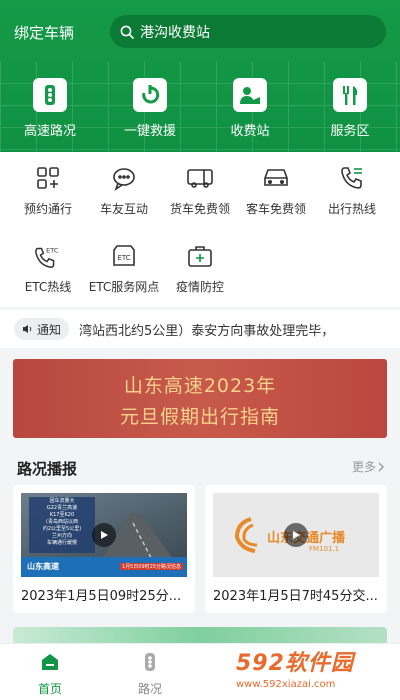 The width and height of the screenshot is (400, 700). I want to click on speaker-icon, so click(27, 329).